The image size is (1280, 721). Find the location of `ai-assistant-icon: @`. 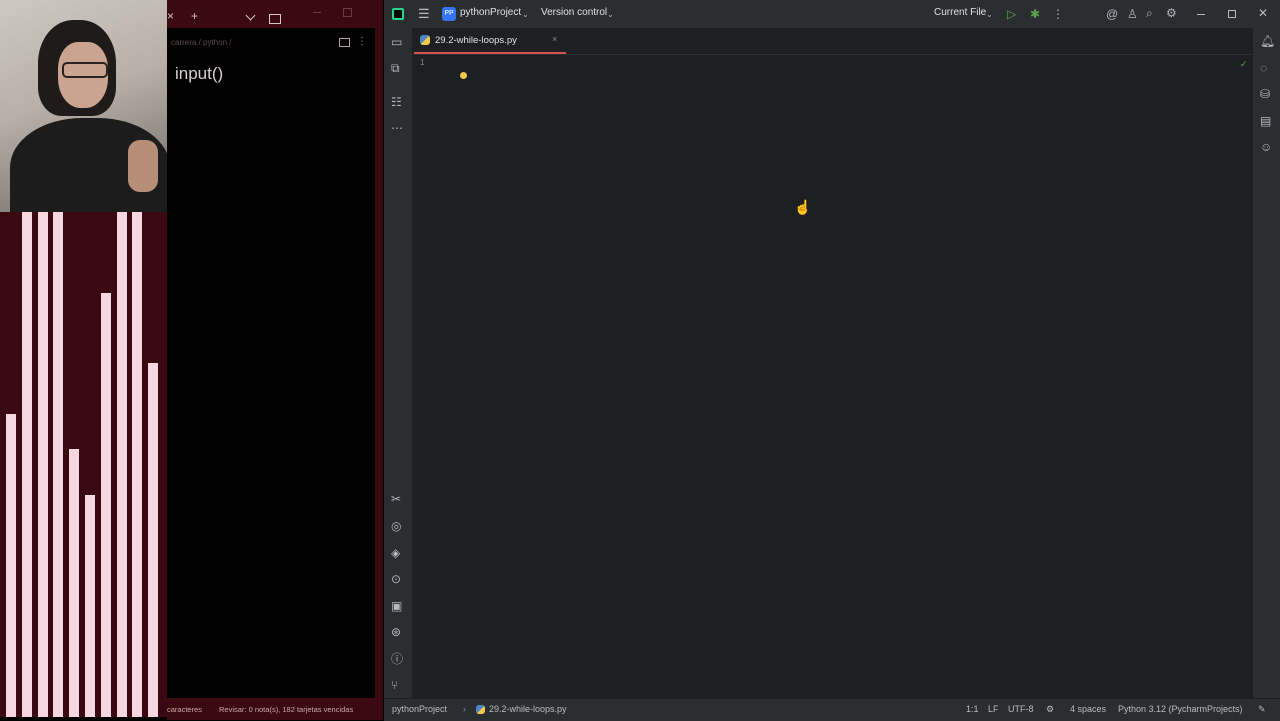

ai-assistant-icon: @ is located at coordinates (1112, 14).